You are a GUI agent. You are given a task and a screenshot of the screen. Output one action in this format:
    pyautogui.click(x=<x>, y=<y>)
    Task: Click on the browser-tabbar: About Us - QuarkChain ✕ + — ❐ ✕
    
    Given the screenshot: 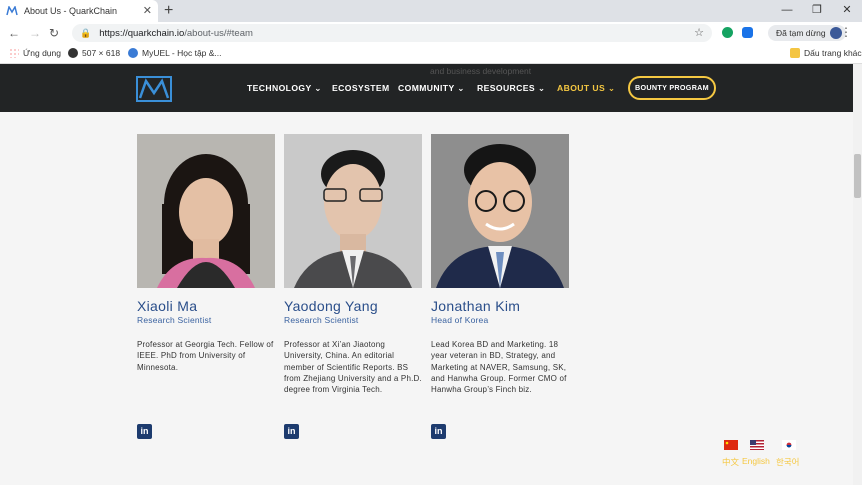 What is the action you would take?
    pyautogui.click(x=431, y=11)
    